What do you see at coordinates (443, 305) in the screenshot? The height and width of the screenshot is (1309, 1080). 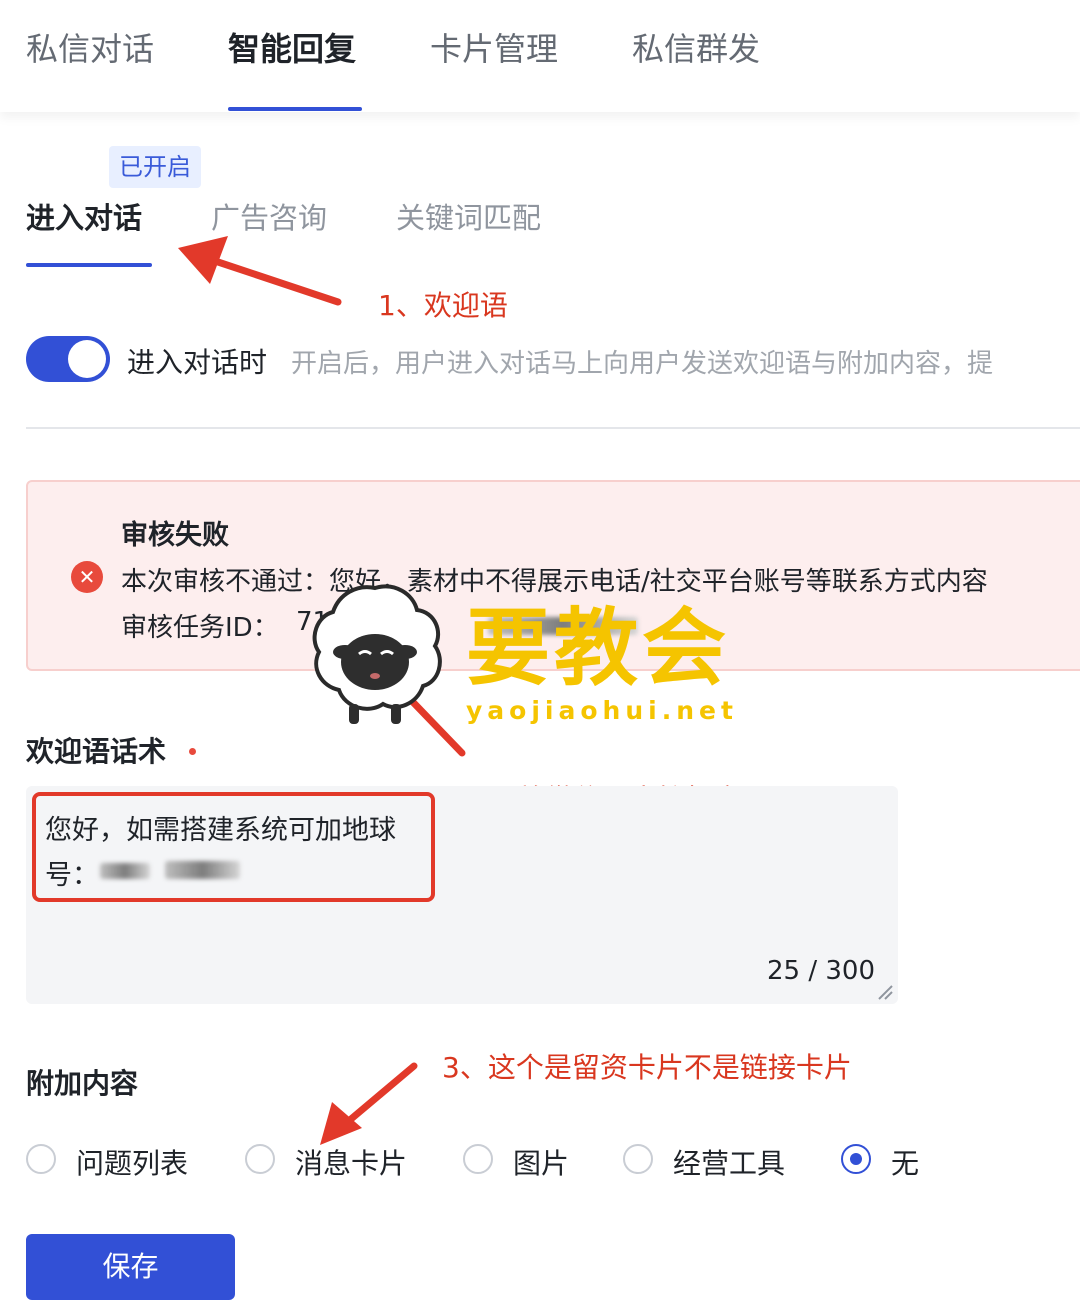 I see `annotation-welcome: 1、欢迎语` at bounding box center [443, 305].